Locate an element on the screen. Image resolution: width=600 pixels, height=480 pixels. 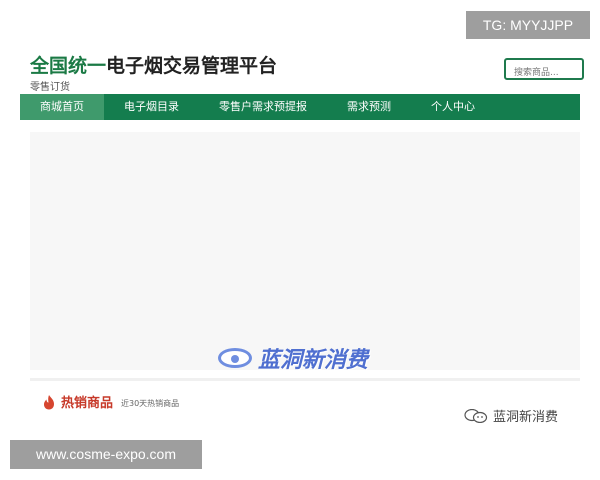
site-title-accent: 全国统一 is located at coordinates (68, 66).